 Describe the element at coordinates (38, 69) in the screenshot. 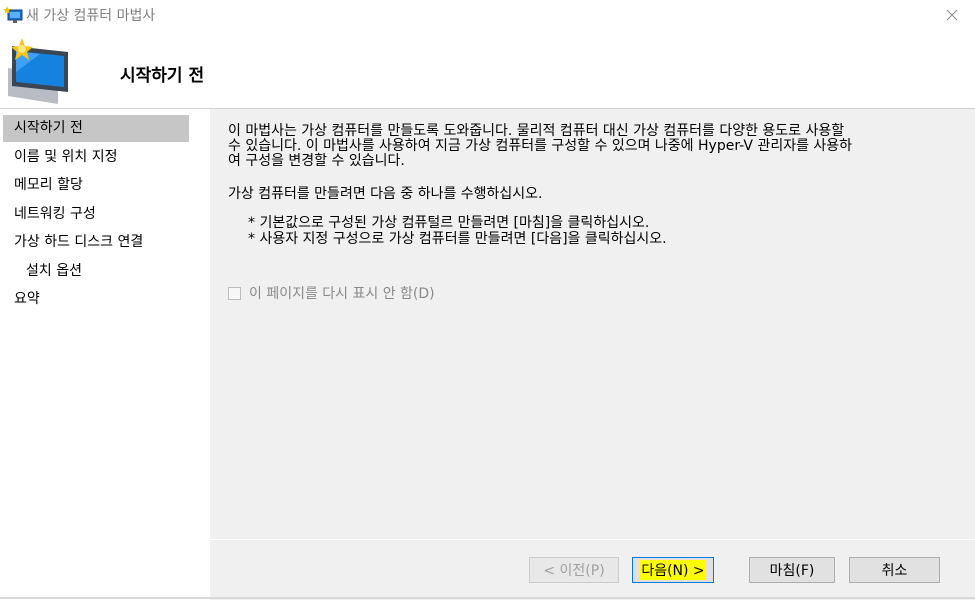

I see `monitor-sparkle-icon` at that location.